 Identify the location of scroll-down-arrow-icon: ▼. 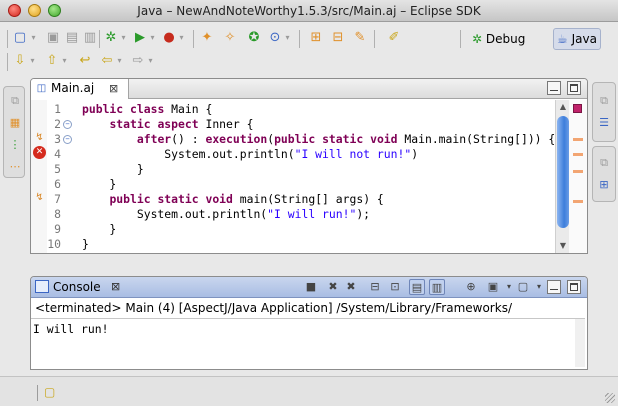
(563, 246).